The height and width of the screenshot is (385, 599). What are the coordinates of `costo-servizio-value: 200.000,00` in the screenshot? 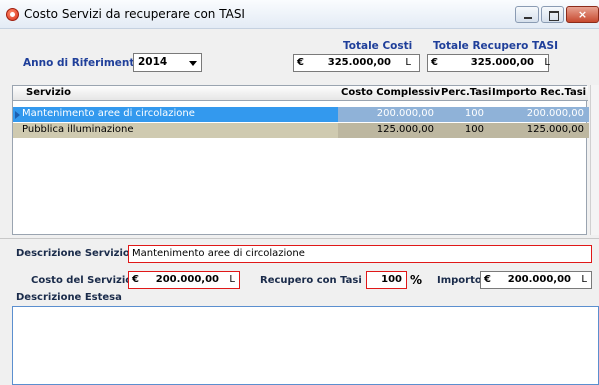 It's located at (187, 279).